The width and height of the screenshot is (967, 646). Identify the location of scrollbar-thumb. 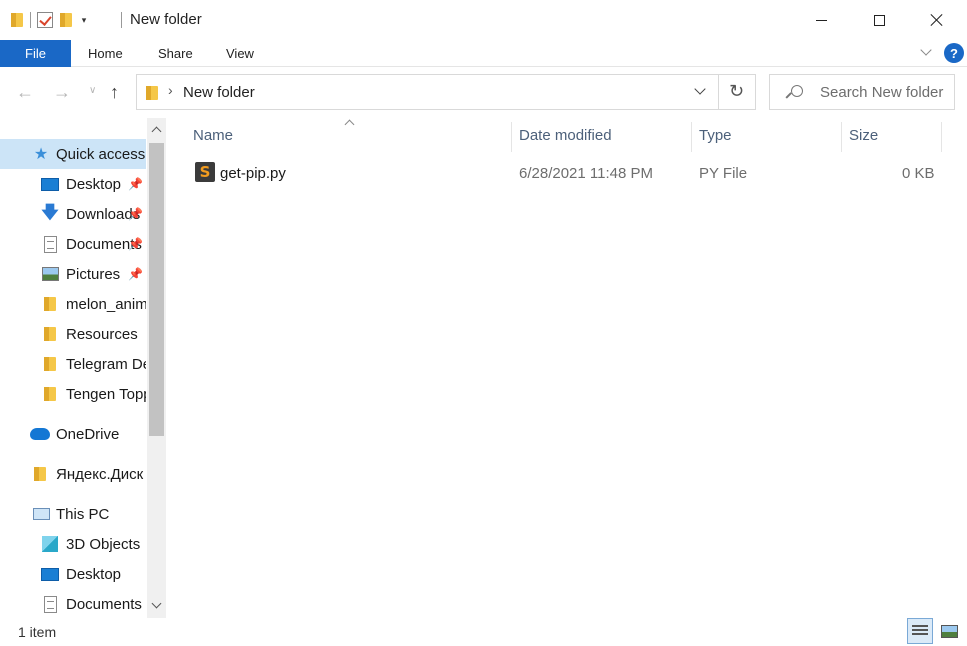
(156, 289).